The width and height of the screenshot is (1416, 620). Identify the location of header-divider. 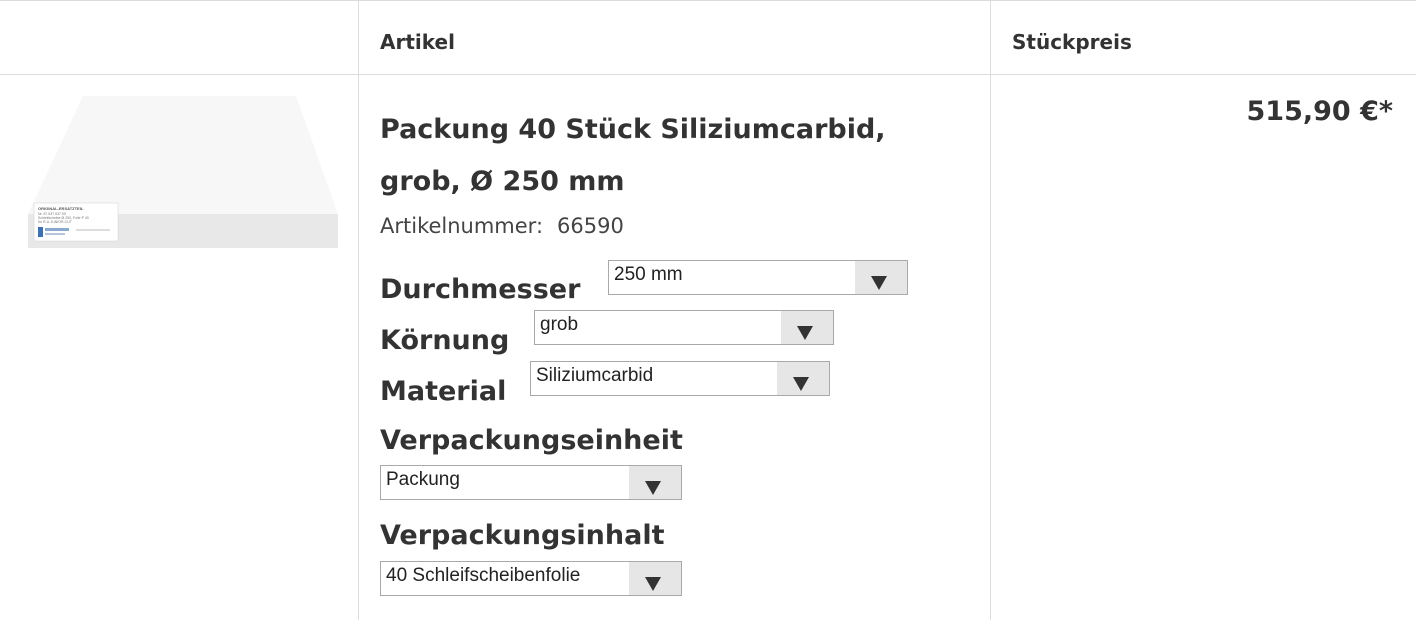
(708, 74).